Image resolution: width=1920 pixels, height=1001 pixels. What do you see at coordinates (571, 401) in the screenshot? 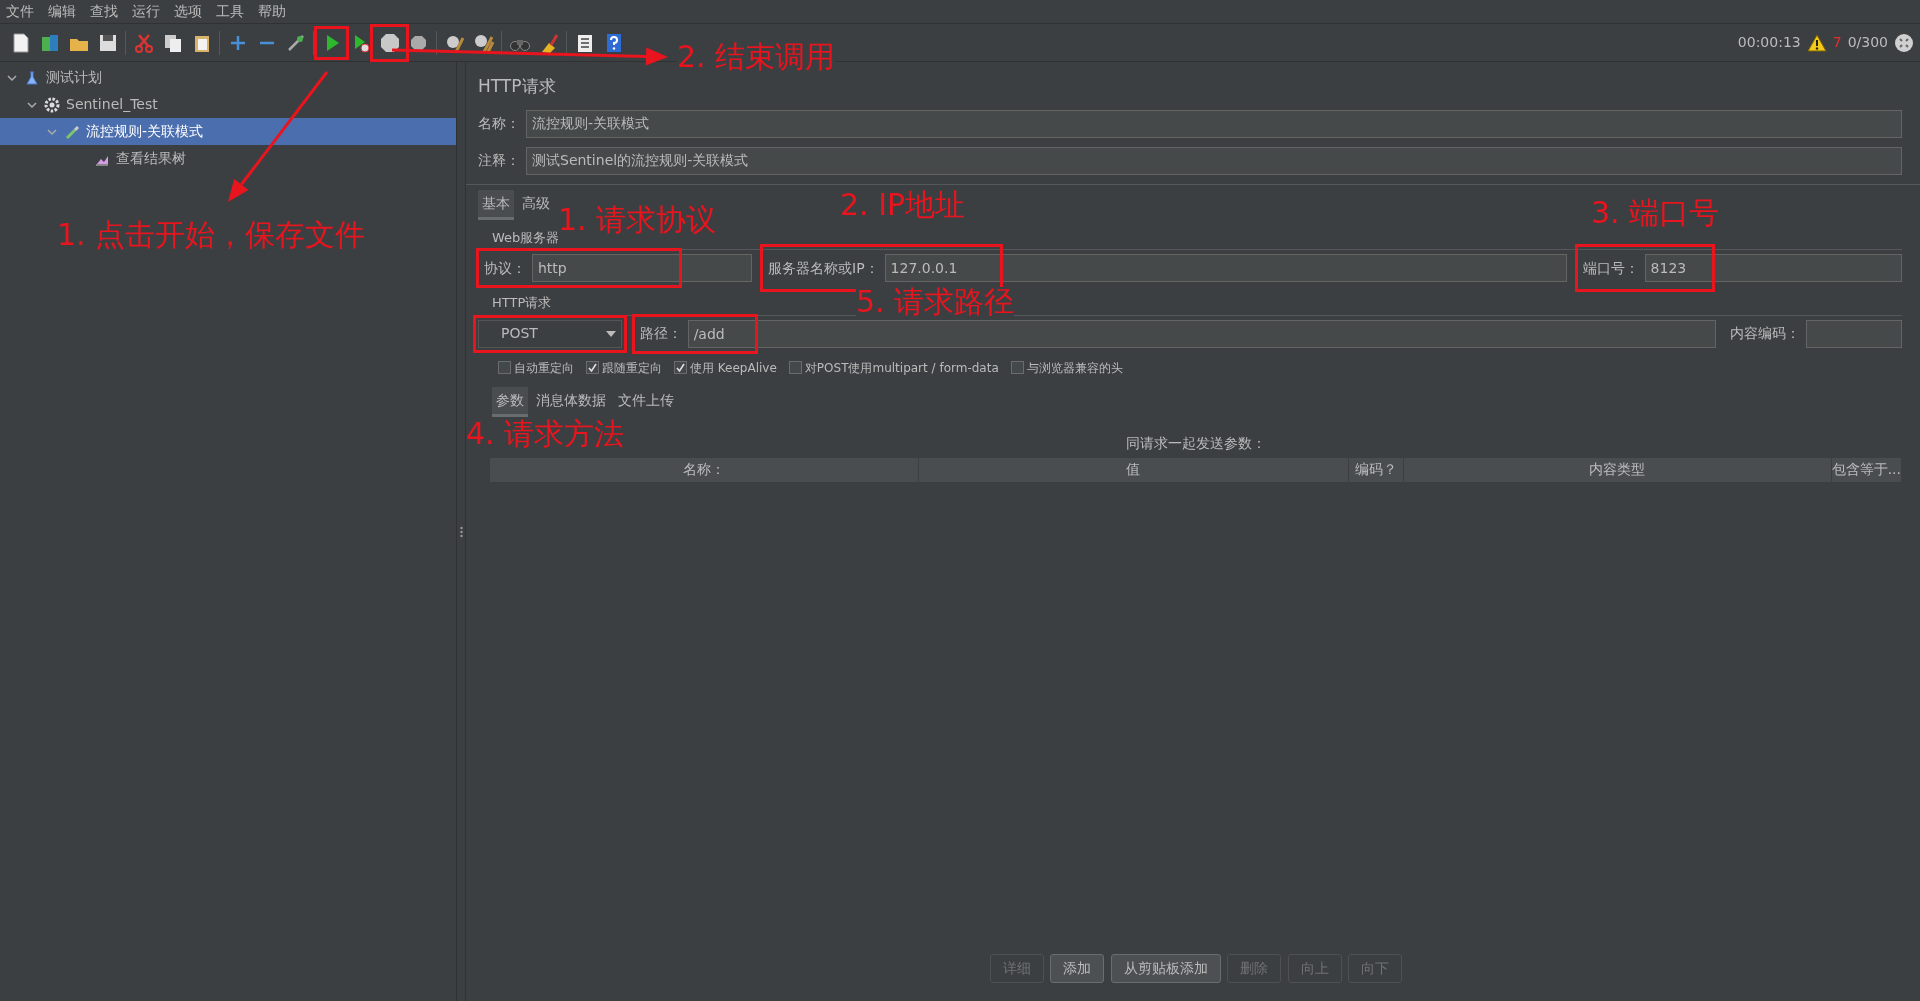
I see `tab: 消息体数据` at bounding box center [571, 401].